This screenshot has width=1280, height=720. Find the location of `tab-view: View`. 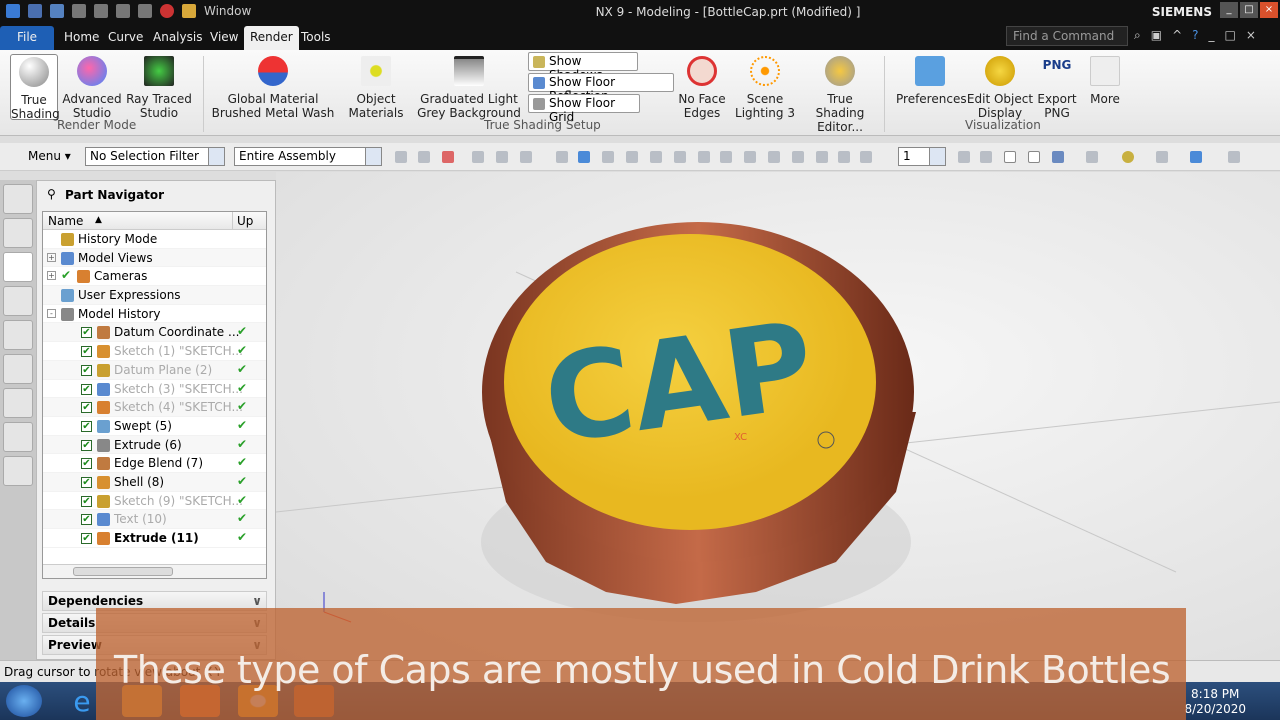

tab-view: View is located at coordinates (224, 38).